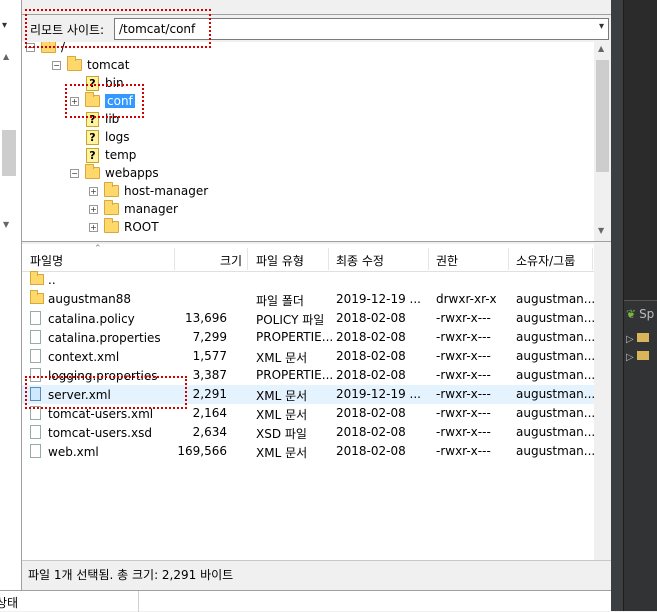 Image resolution: width=657 pixels, height=612 pixels. I want to click on tree-item-label: tomcat, so click(108, 65).